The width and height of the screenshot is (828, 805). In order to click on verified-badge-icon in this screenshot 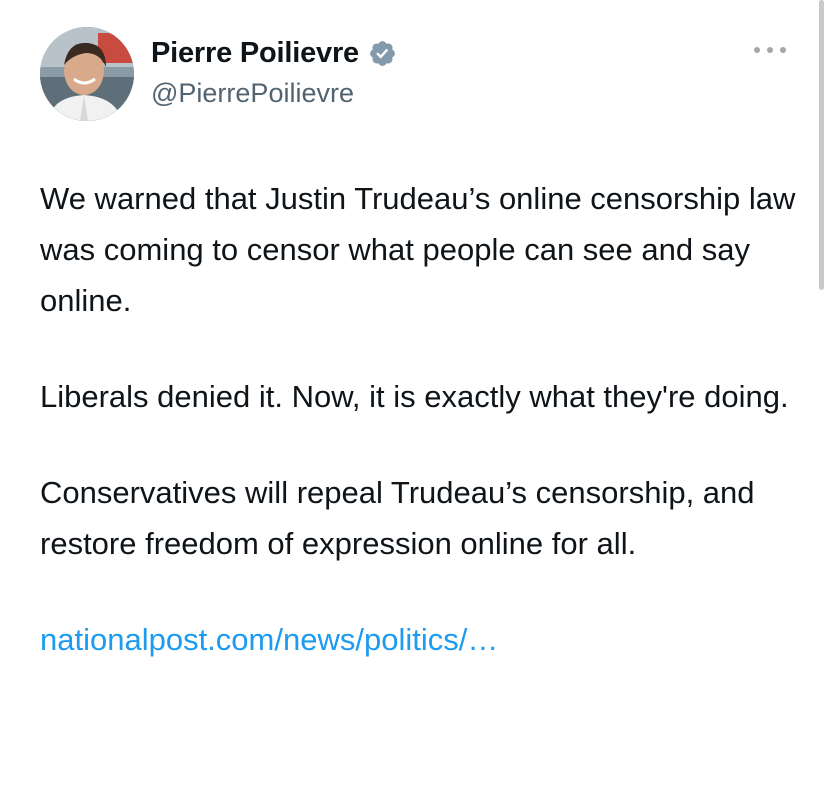, I will do `click(382, 53)`.